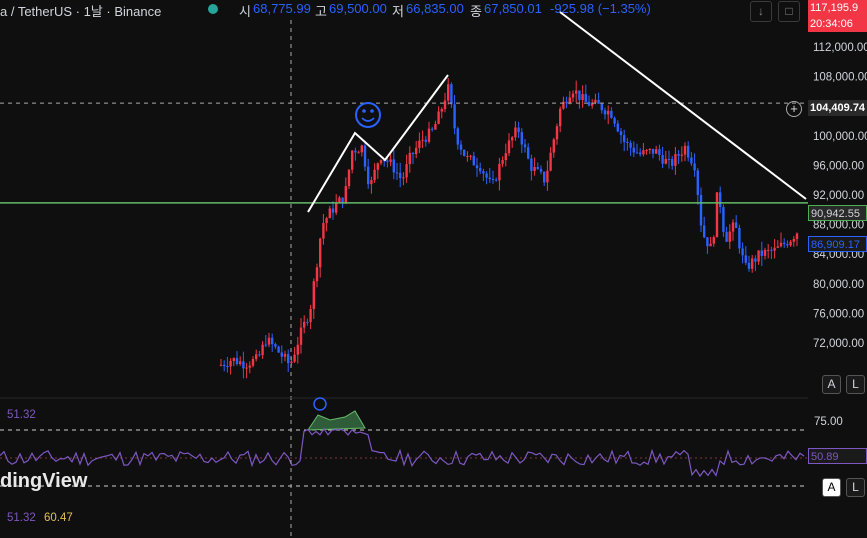 Image resolution: width=867 pixels, height=538 pixels. Describe the element at coordinates (855, 487) in the screenshot. I see `rsi-log-button: L` at that location.